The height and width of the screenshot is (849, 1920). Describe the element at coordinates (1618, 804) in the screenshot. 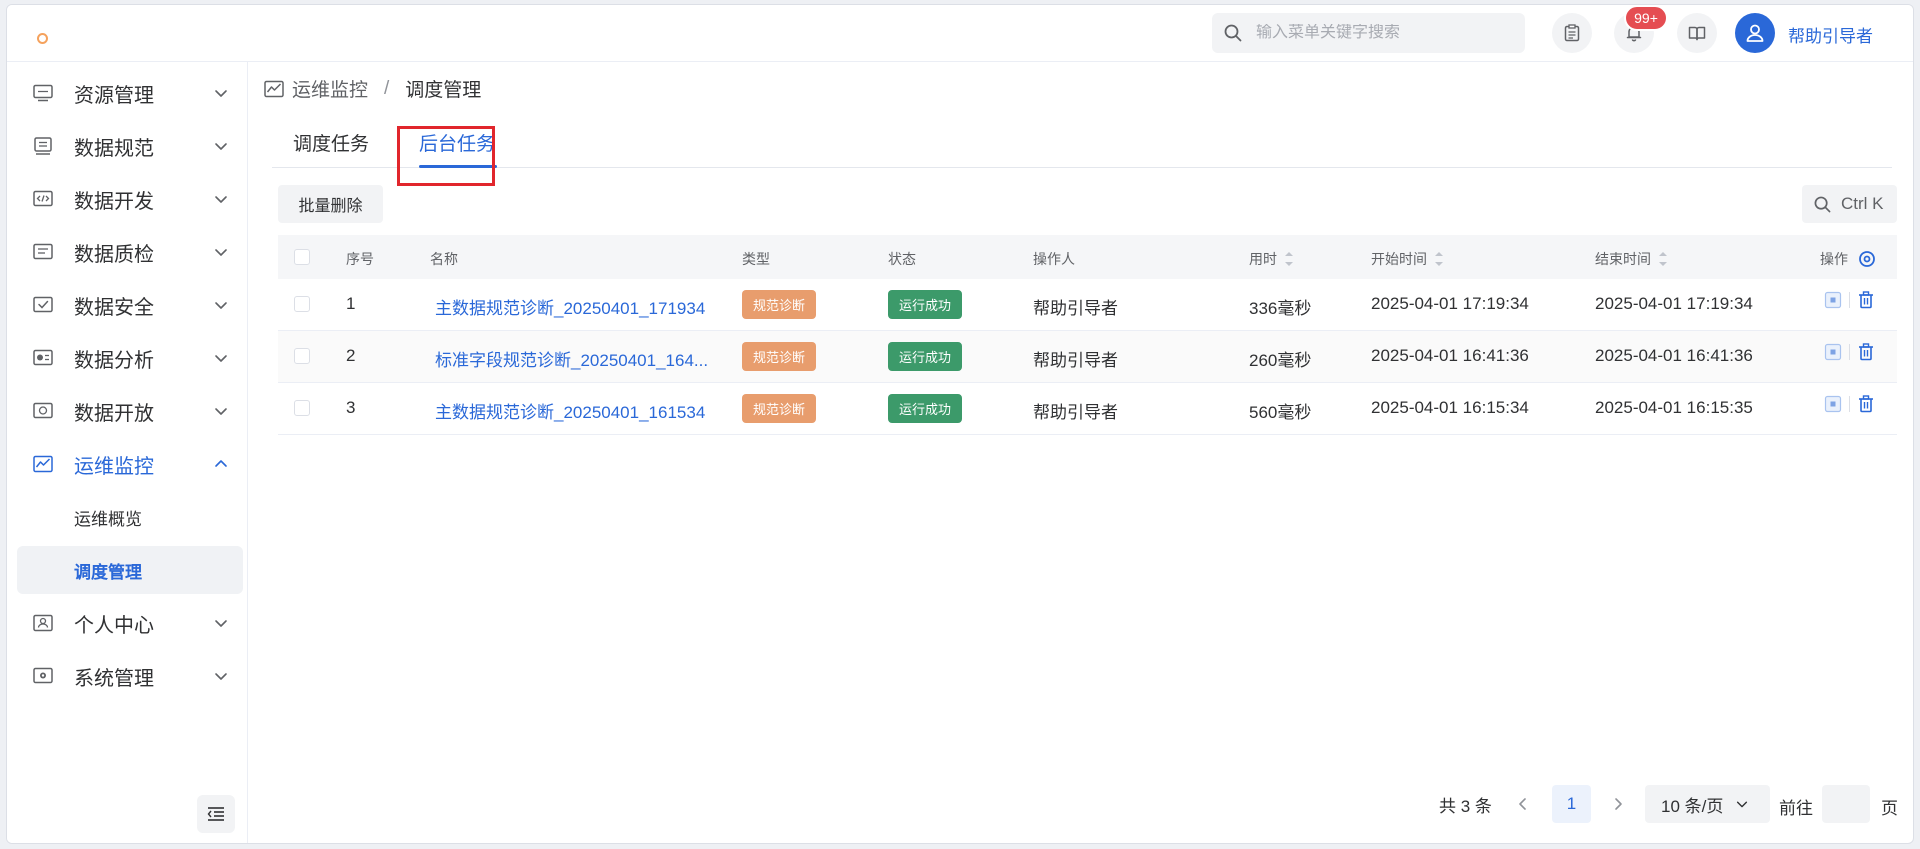

I see `next-page-icon` at that location.